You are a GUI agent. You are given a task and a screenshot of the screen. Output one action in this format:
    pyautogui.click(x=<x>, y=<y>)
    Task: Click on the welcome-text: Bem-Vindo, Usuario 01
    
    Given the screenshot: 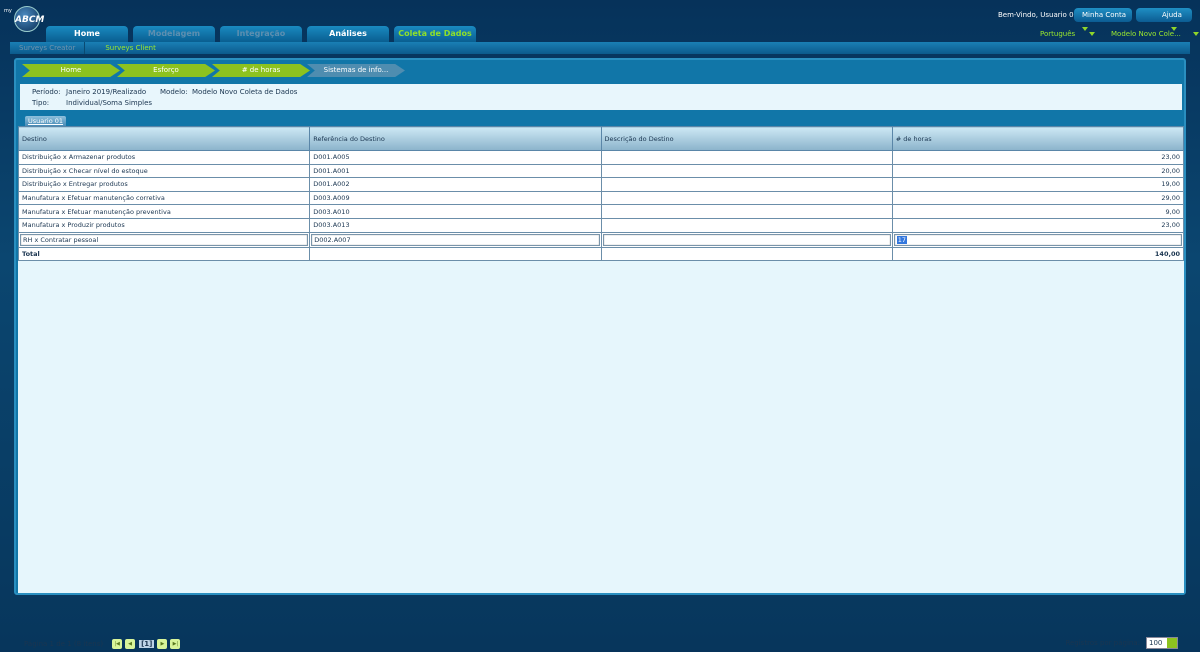 What is the action you would take?
    pyautogui.click(x=1038, y=15)
    